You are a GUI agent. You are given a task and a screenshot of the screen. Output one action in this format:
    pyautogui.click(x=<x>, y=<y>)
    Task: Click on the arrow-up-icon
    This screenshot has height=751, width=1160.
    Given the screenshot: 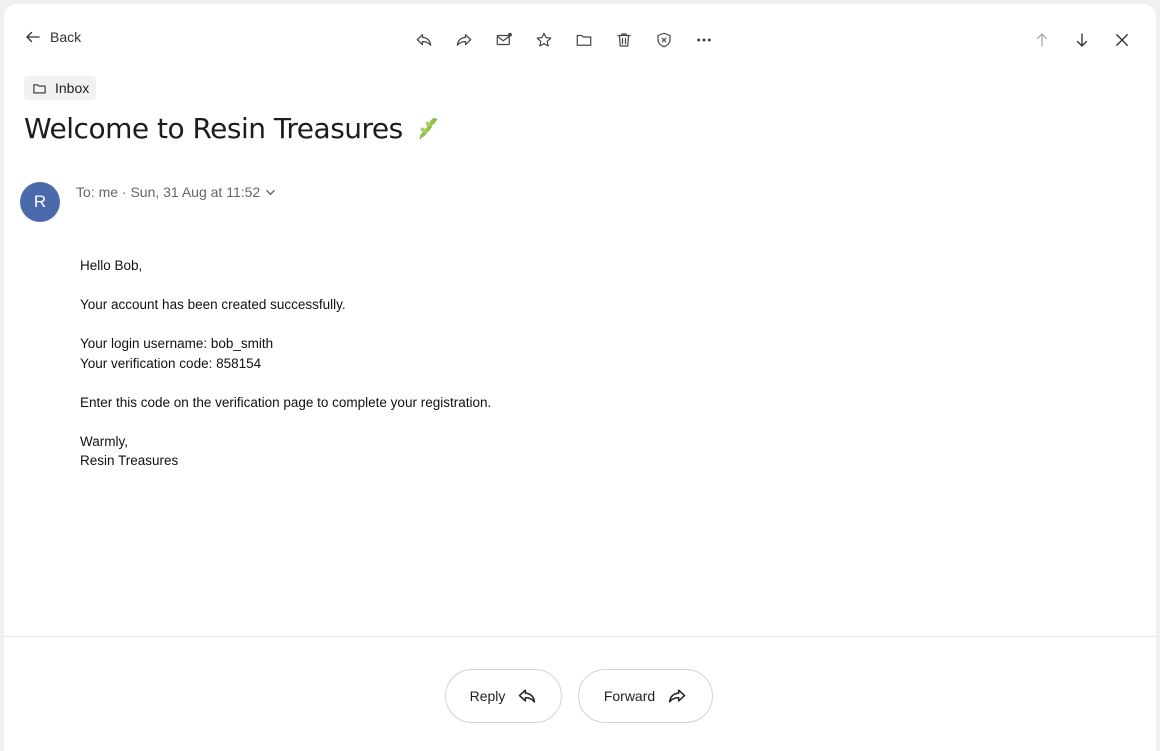 What is the action you would take?
    pyautogui.click(x=1042, y=40)
    